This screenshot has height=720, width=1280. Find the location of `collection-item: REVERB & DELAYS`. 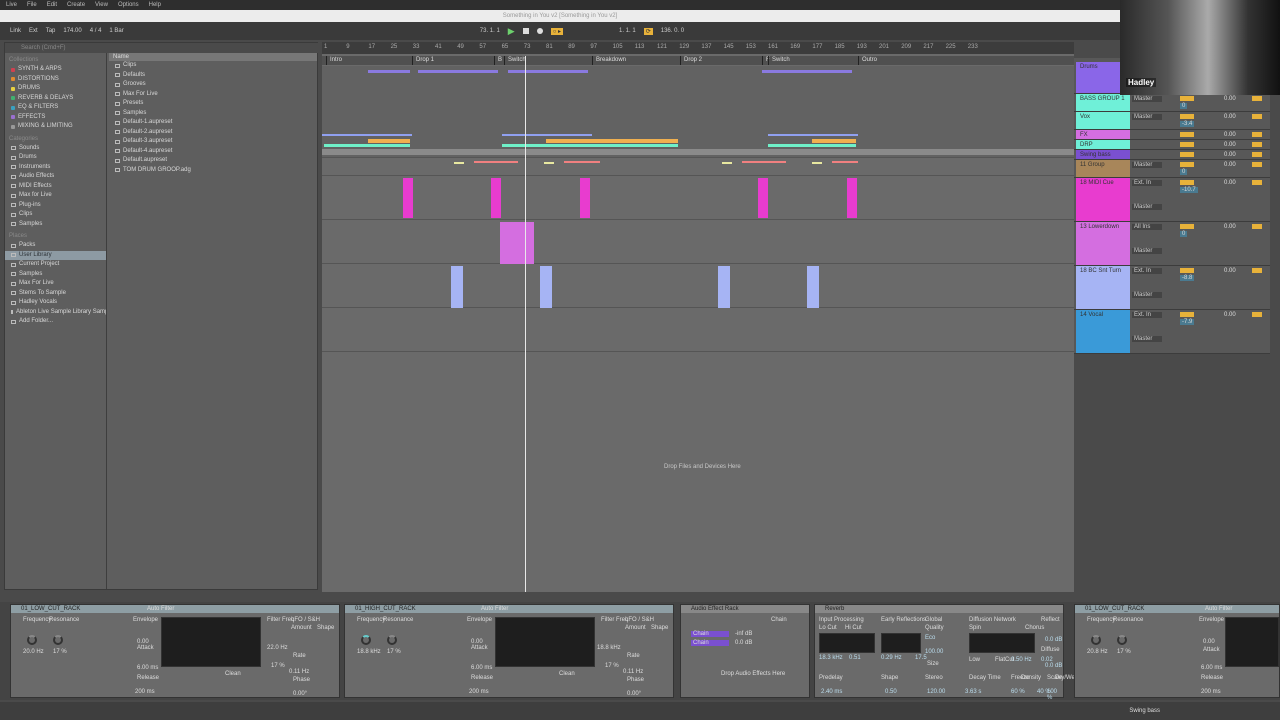

collection-item: REVERB & DELAYS is located at coordinates (55, 99).